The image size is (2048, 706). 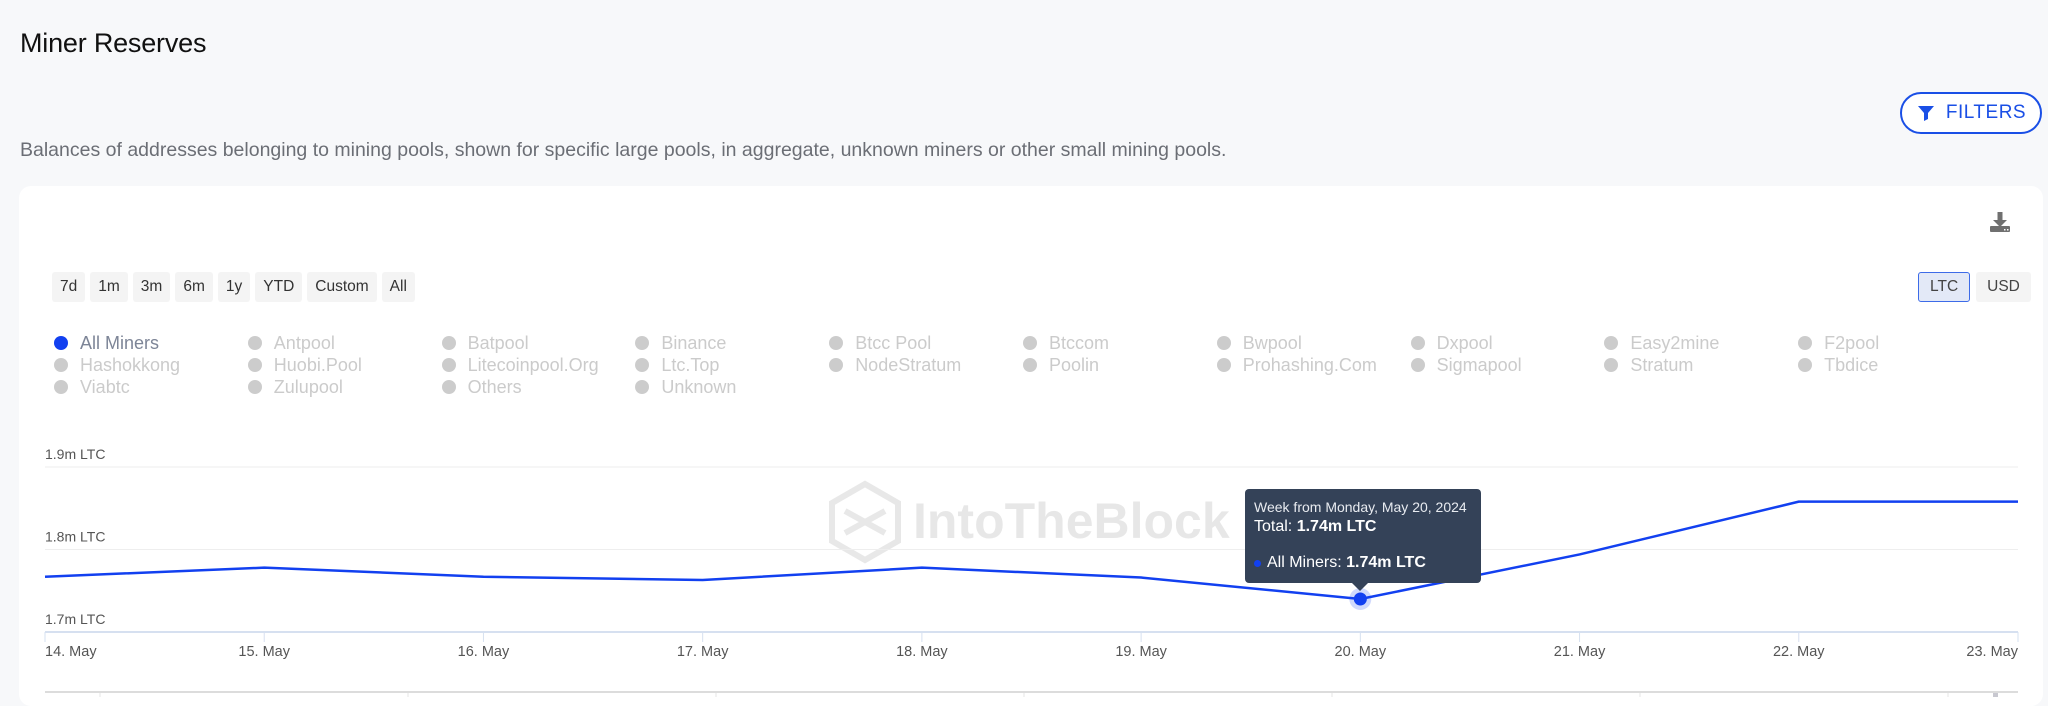 I want to click on legend-item: Litecoinpool.Org, so click(x=538, y=365).